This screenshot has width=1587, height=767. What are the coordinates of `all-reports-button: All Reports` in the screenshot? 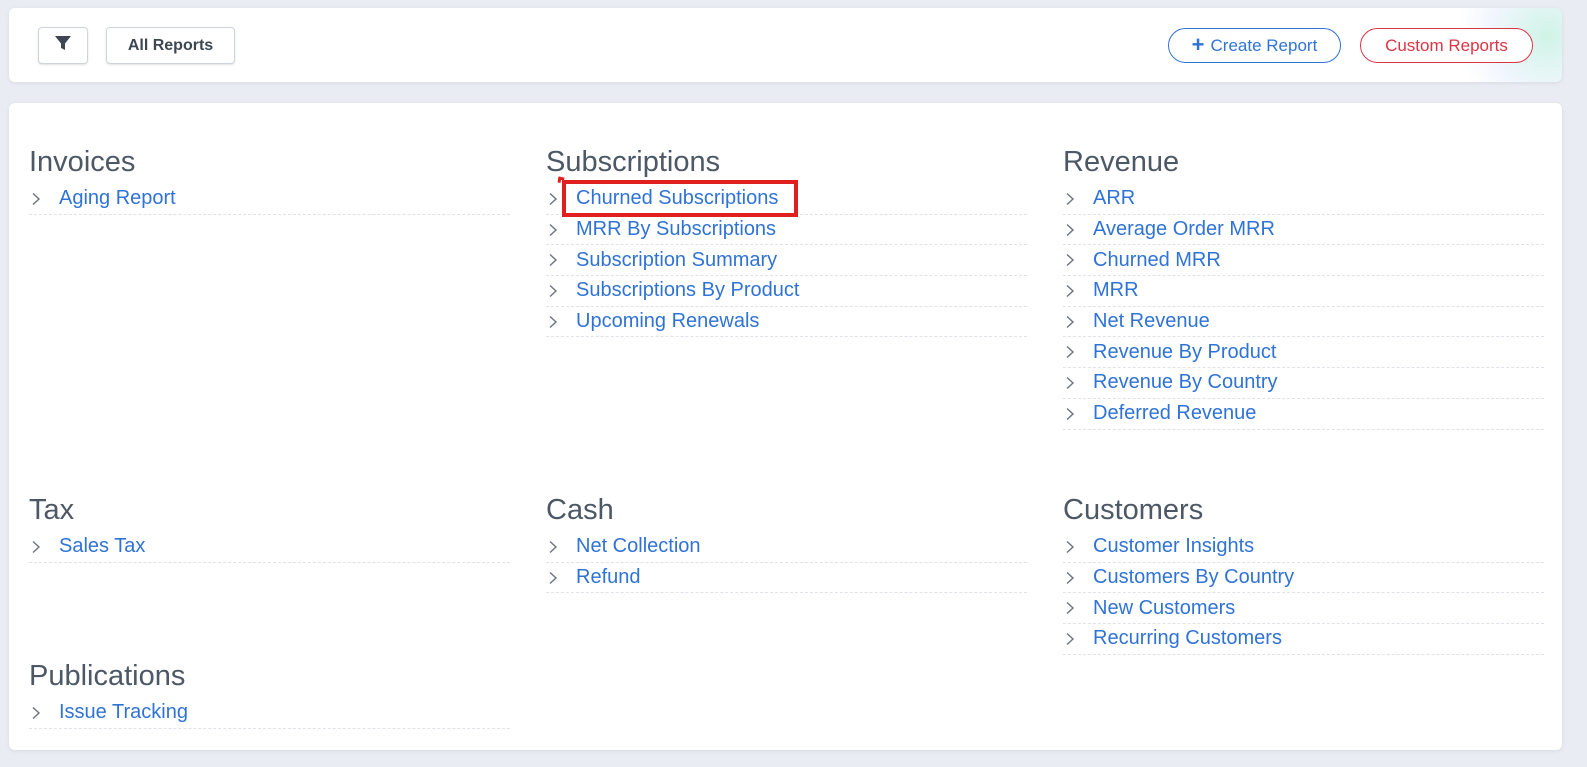 It's located at (170, 45).